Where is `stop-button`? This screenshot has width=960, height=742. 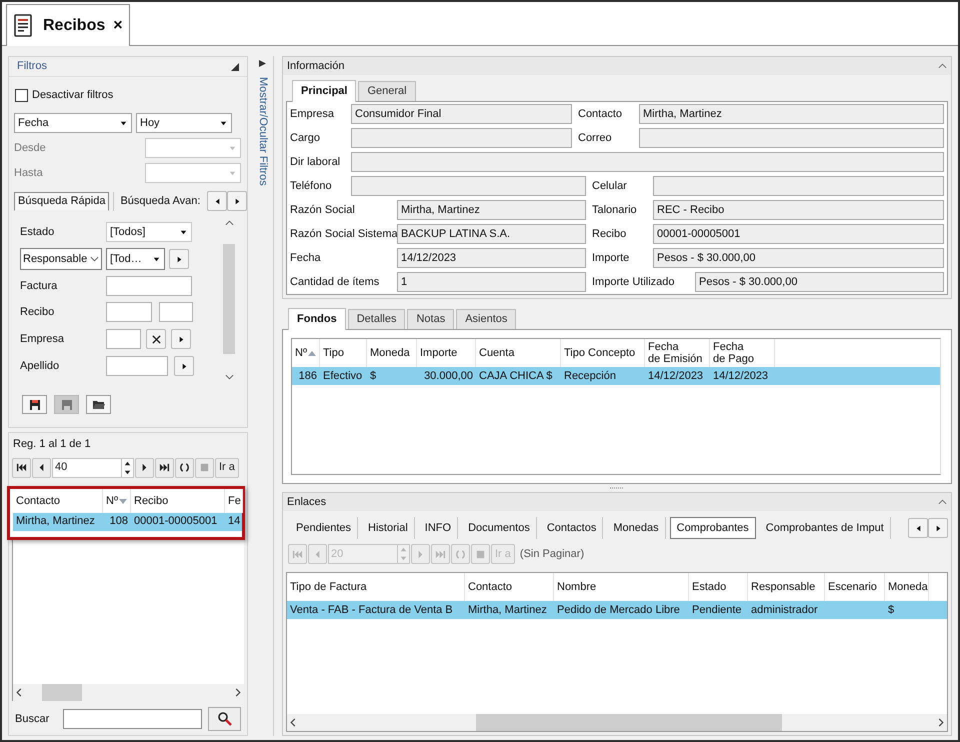 stop-button is located at coordinates (480, 554).